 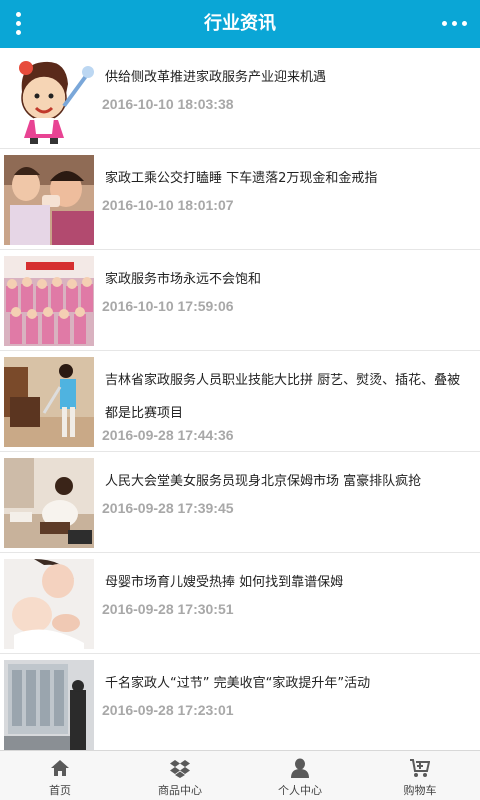 I want to click on article-date: 2016-09-28 17:44:36, so click(x=168, y=435).